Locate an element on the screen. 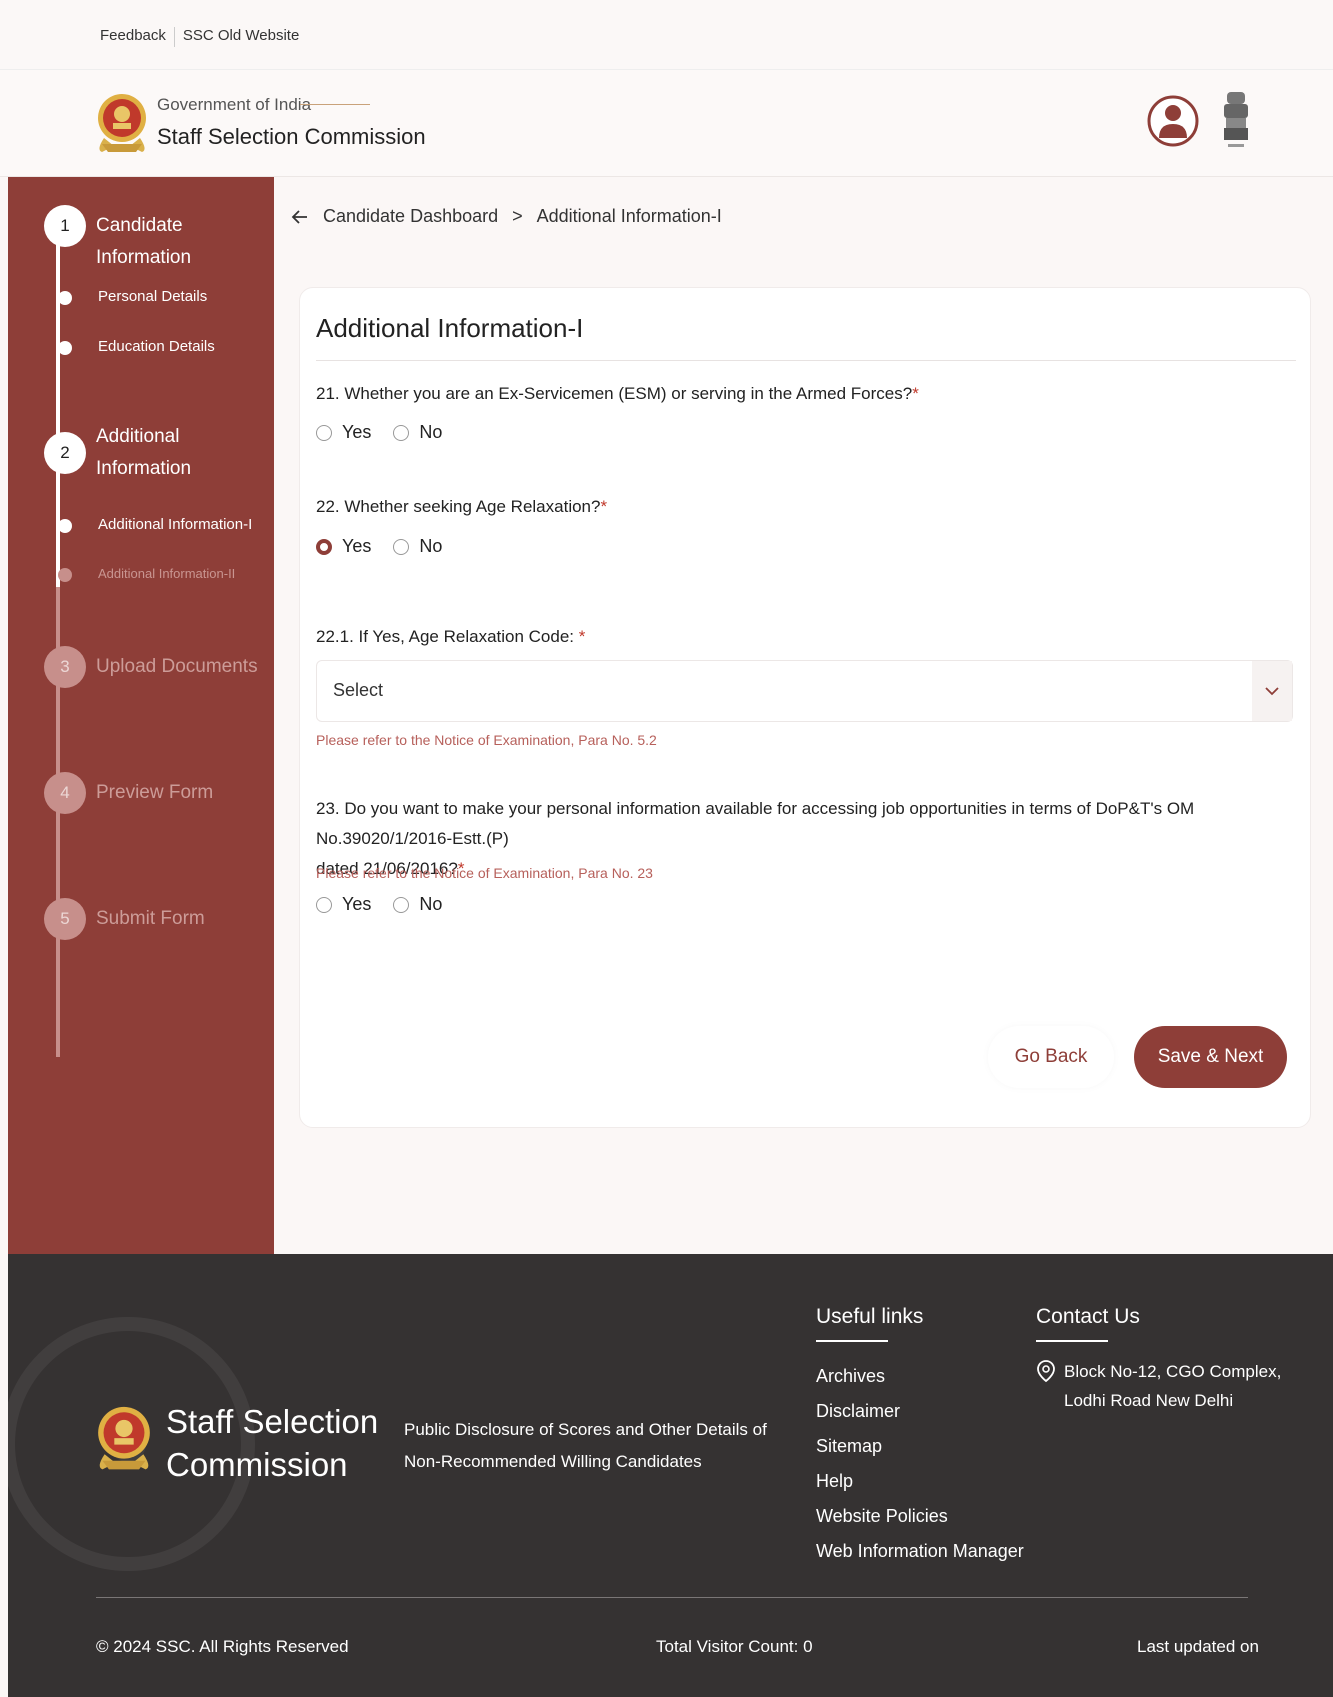 The image size is (1333, 1697). save-next-button: Save & Next is located at coordinates (1210, 1057).